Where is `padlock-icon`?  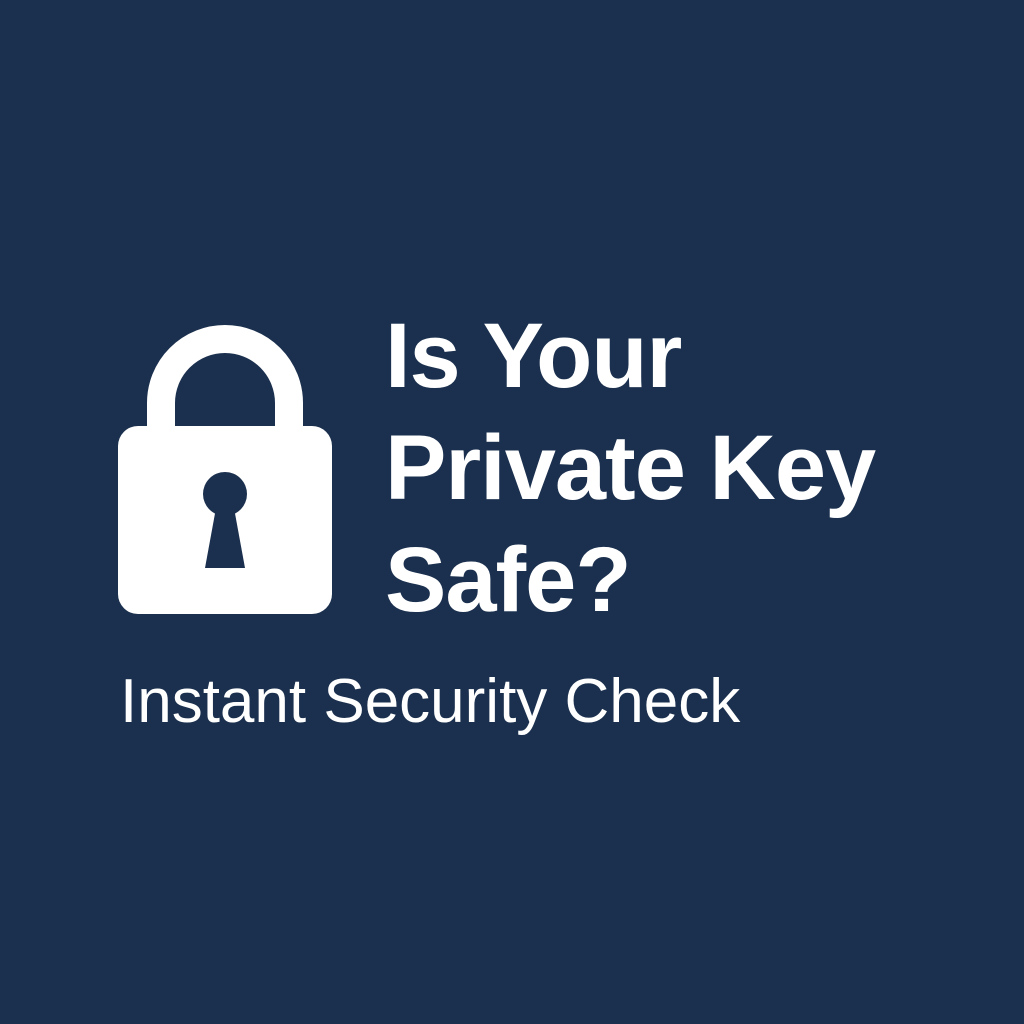
padlock-icon is located at coordinates (225, 469).